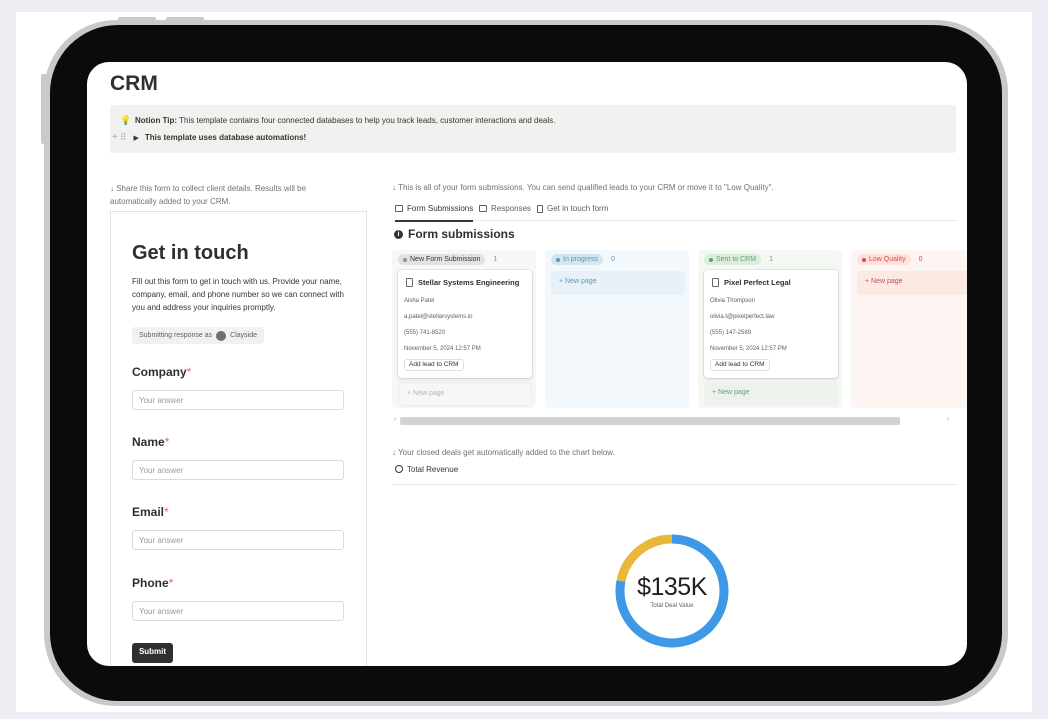 The image size is (1048, 719). What do you see at coordinates (731, 333) in the screenshot?
I see `card-phone: (555) 147-2589` at bounding box center [731, 333].